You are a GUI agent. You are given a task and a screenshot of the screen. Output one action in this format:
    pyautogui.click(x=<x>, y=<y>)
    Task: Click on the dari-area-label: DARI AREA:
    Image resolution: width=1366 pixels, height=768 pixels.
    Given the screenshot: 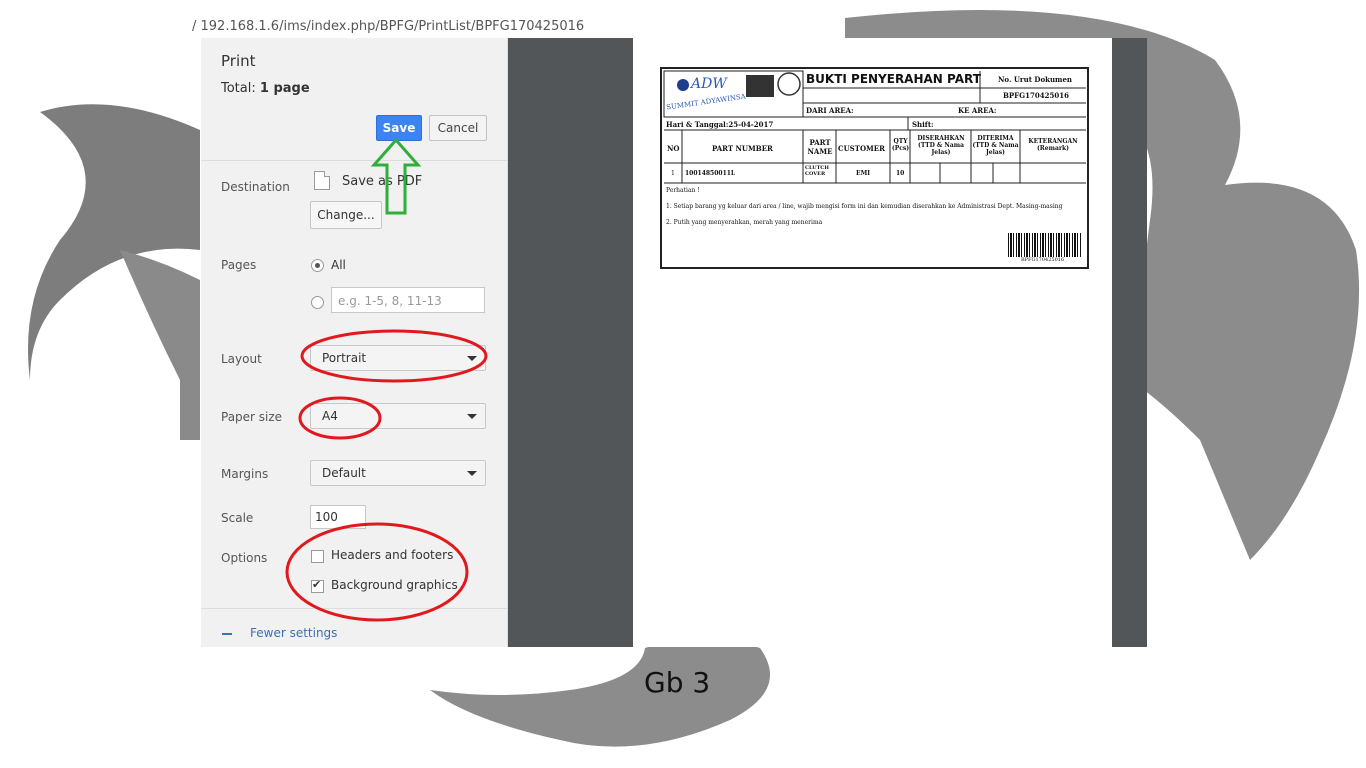 What is the action you would take?
    pyautogui.click(x=830, y=110)
    